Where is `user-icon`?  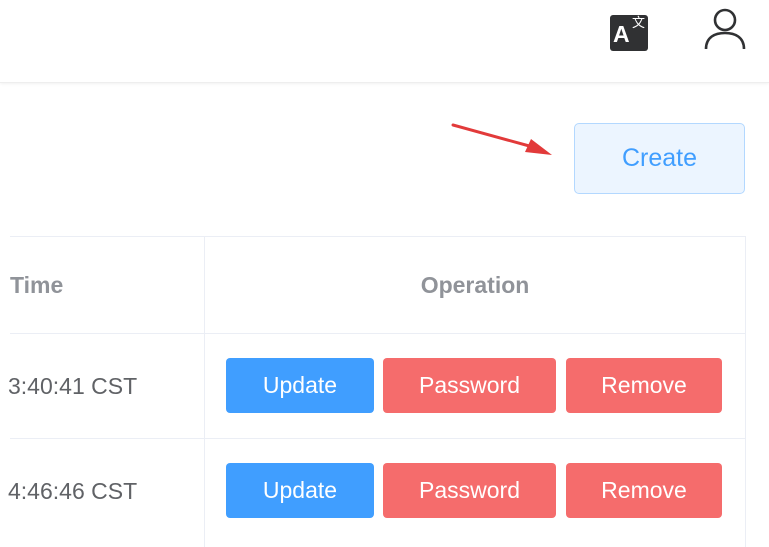
user-icon is located at coordinates (725, 30).